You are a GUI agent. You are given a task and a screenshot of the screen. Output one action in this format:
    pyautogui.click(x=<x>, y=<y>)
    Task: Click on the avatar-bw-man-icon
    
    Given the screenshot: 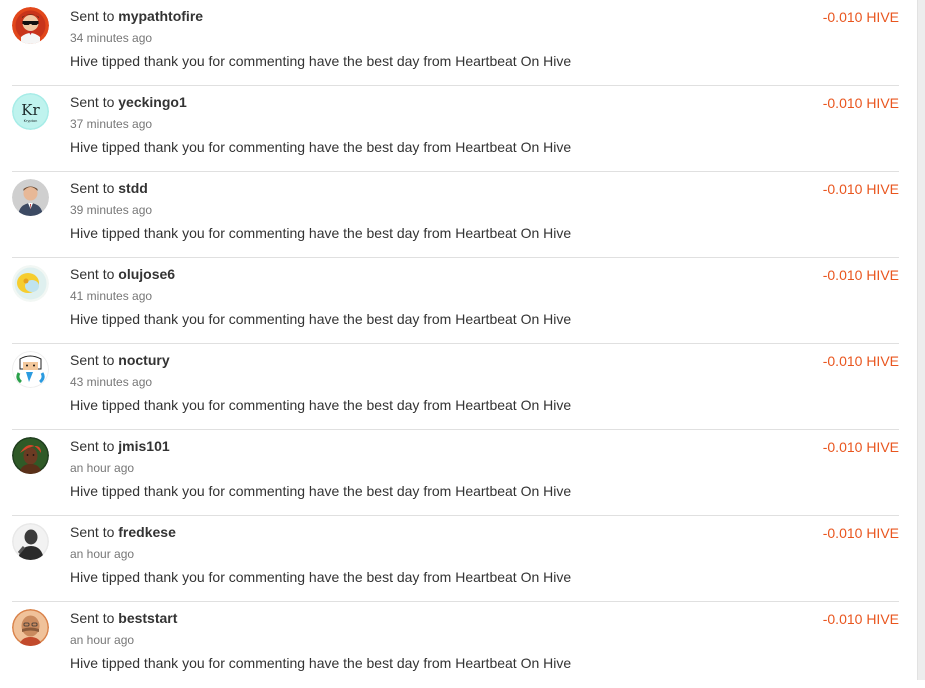 What is the action you would take?
    pyautogui.click(x=30, y=541)
    